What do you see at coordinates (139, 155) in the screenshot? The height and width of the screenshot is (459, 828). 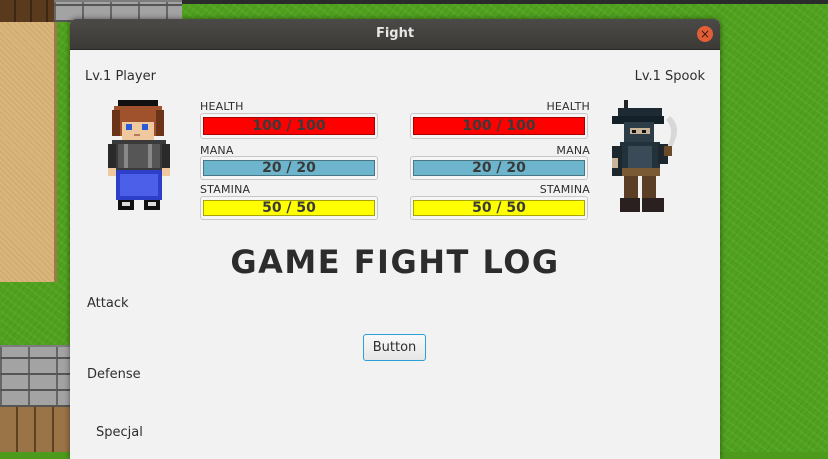 I see `player-sprite` at bounding box center [139, 155].